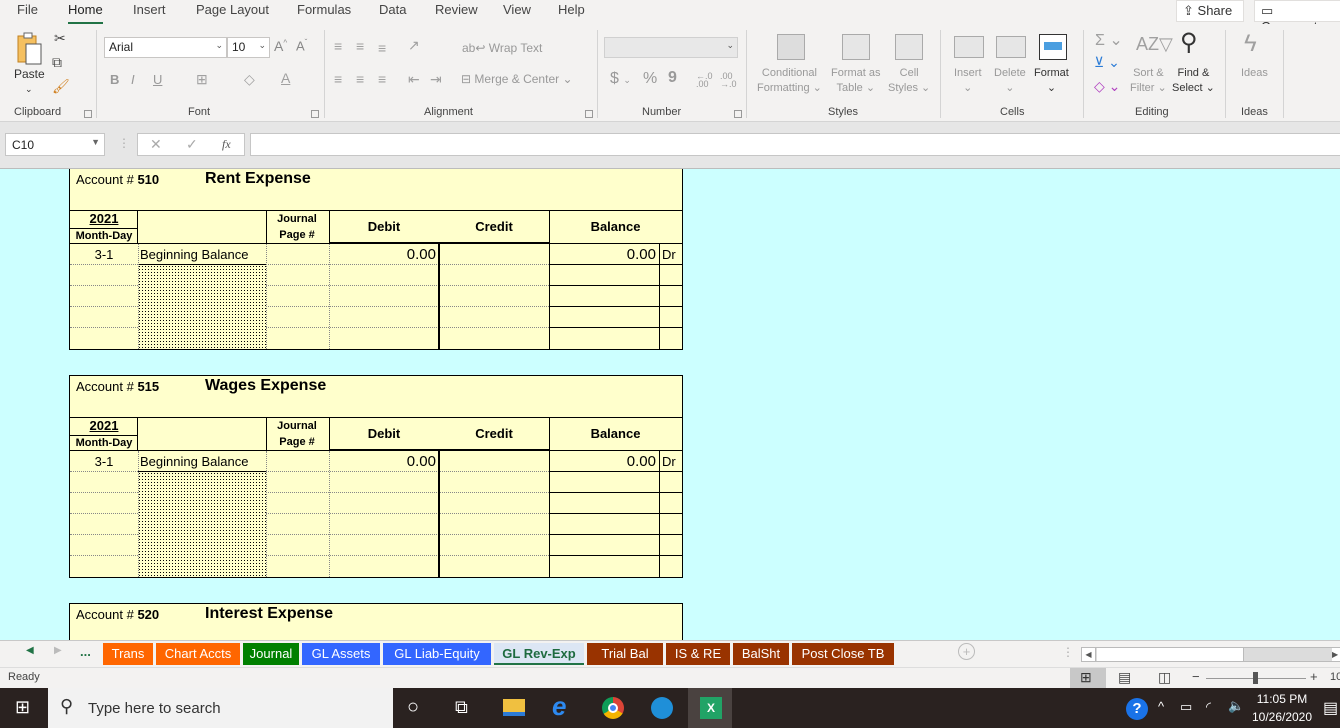 Image resolution: width=1340 pixels, height=728 pixels. Describe the element at coordinates (1189, 42) in the screenshot. I see `find-select-icon: ⚲` at that location.